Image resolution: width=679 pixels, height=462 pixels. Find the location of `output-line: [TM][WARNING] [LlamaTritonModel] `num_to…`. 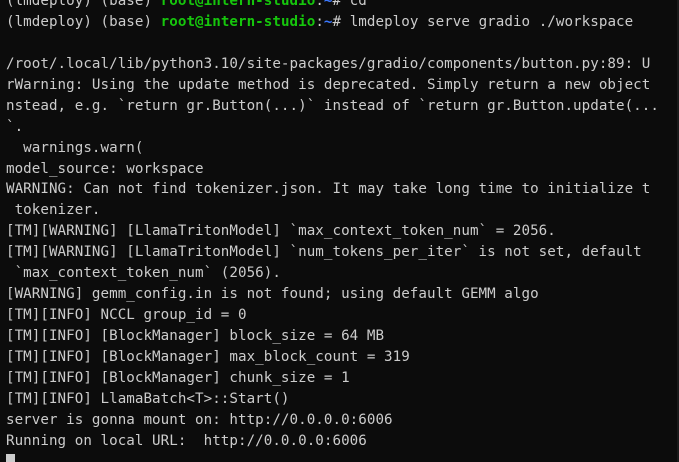

output-line: [TM][WARNING] [LlamaTritonModel] `num_to… is located at coordinates (324, 252).